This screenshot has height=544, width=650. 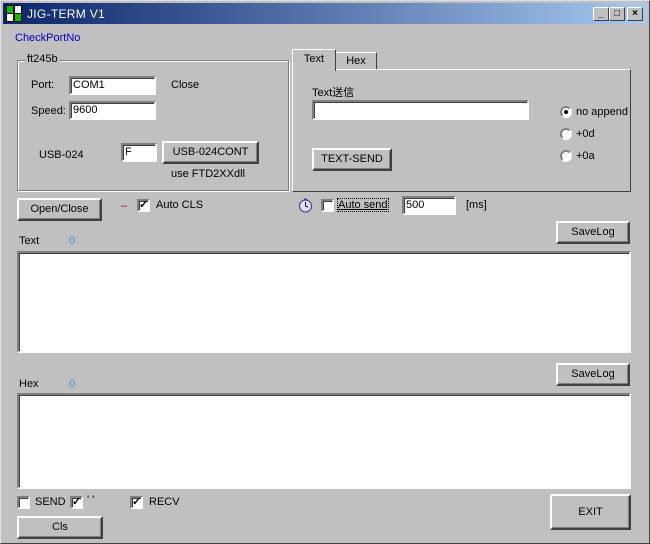 I want to click on hex-log-count: 0, so click(x=72, y=384).